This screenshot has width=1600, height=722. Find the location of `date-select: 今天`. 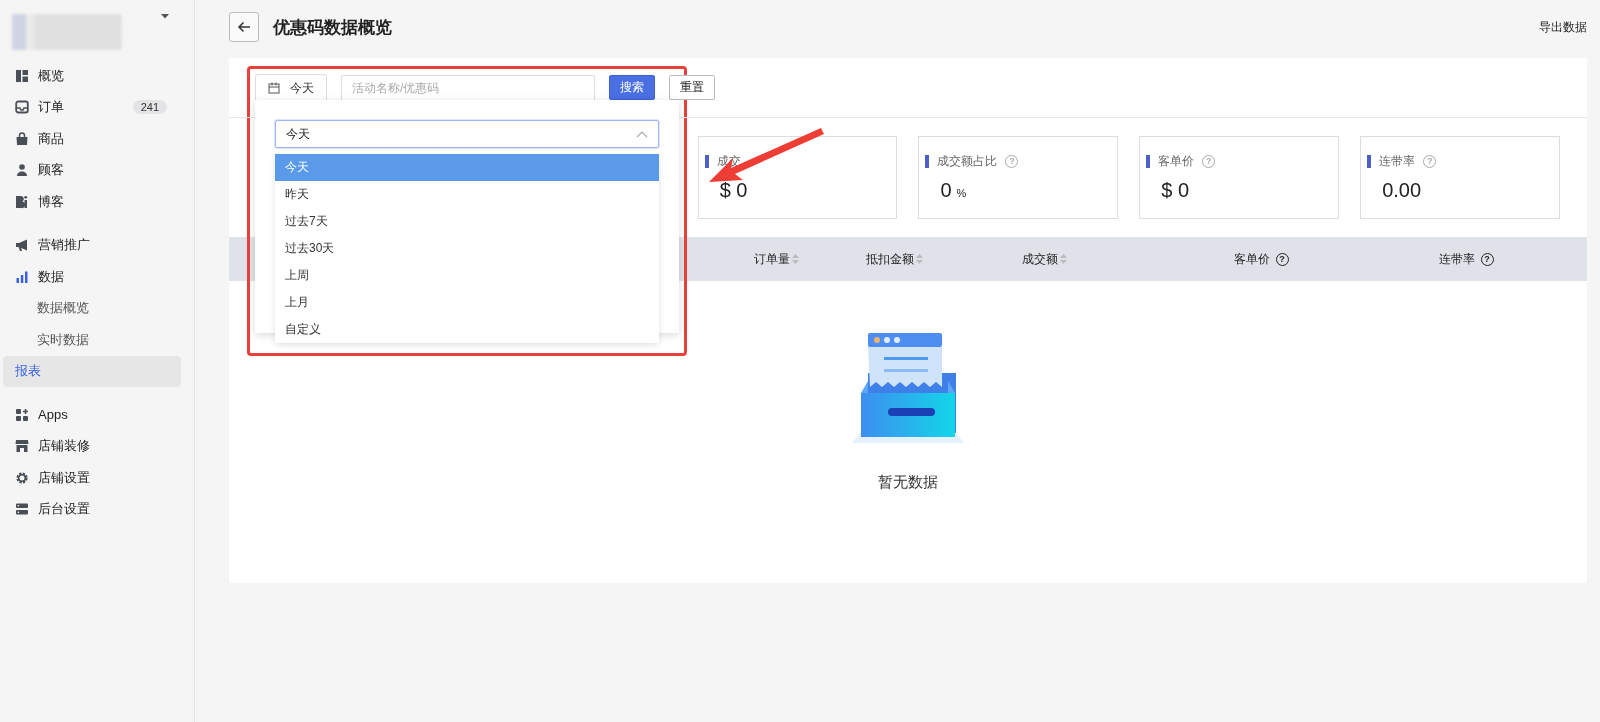

date-select: 今天 is located at coordinates (467, 134).